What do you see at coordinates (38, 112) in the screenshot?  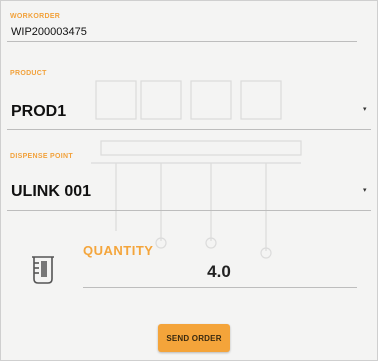 I see `product-select: PROD1` at bounding box center [38, 112].